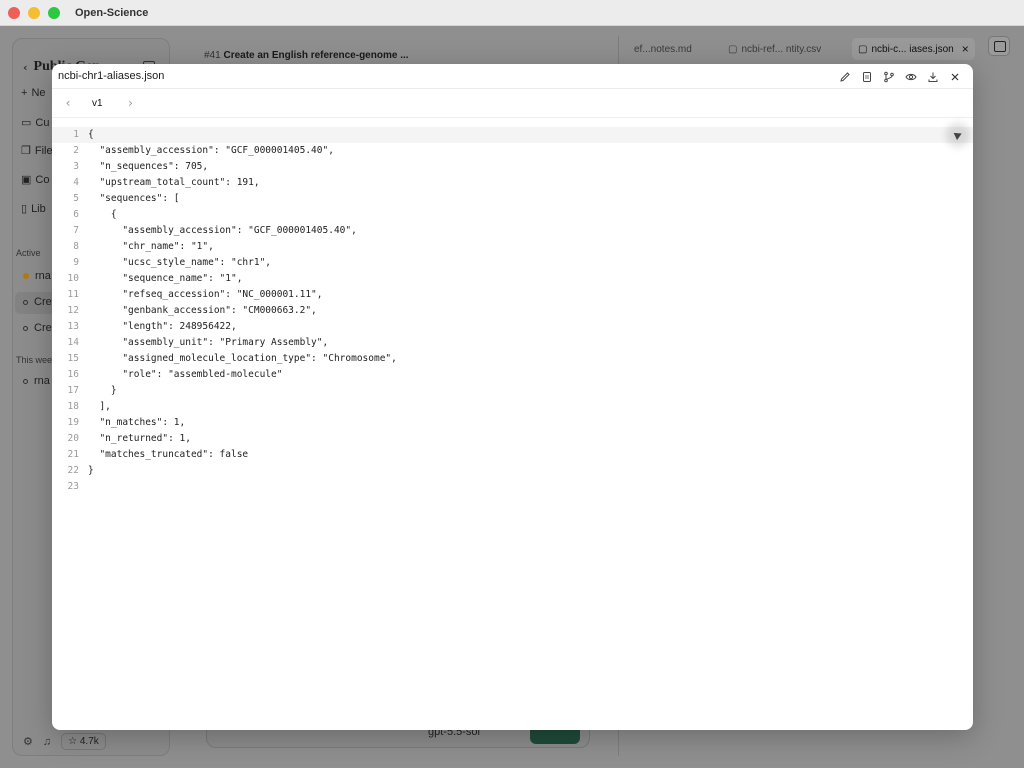 The height and width of the screenshot is (768, 1024). What do you see at coordinates (35, 123) in the screenshot?
I see `sidebar-item-cu: ▭ Cu` at bounding box center [35, 123].